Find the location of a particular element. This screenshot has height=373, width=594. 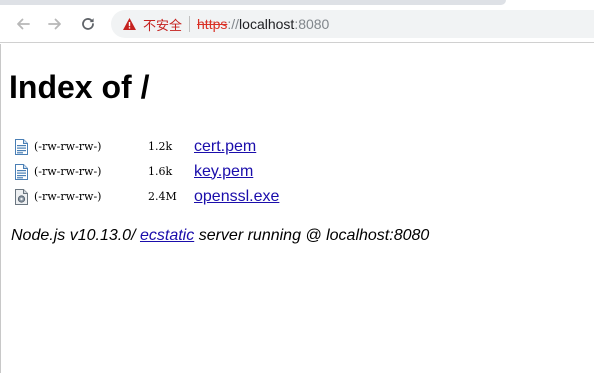

file-row-openssl: (-rw-rw-rw-) 2.4M openssl.exe is located at coordinates (147, 196).